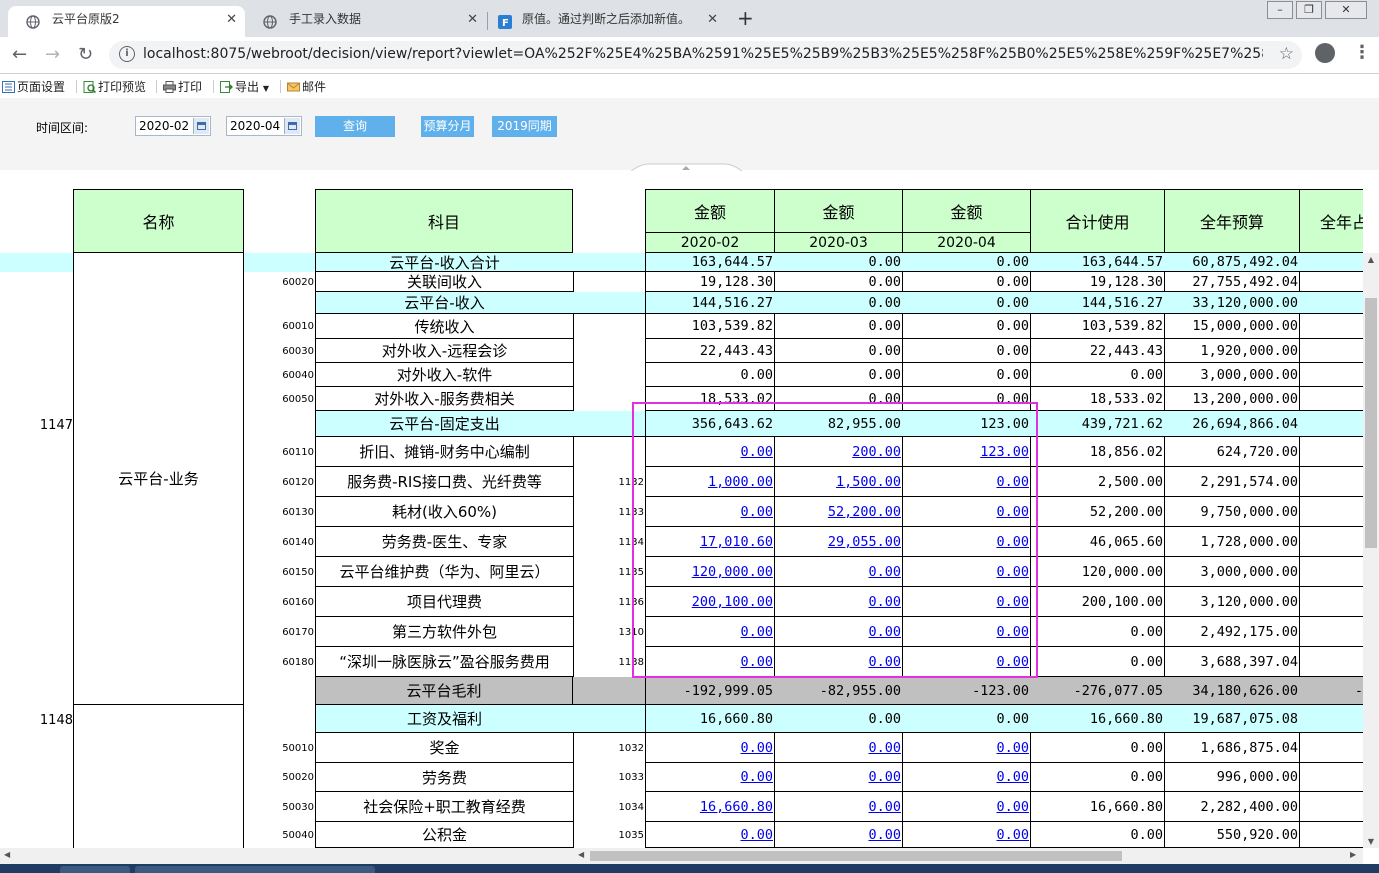 The width and height of the screenshot is (1379, 873). What do you see at coordinates (1286, 54) in the screenshot?
I see `bookmark-star-icon: ☆` at bounding box center [1286, 54].